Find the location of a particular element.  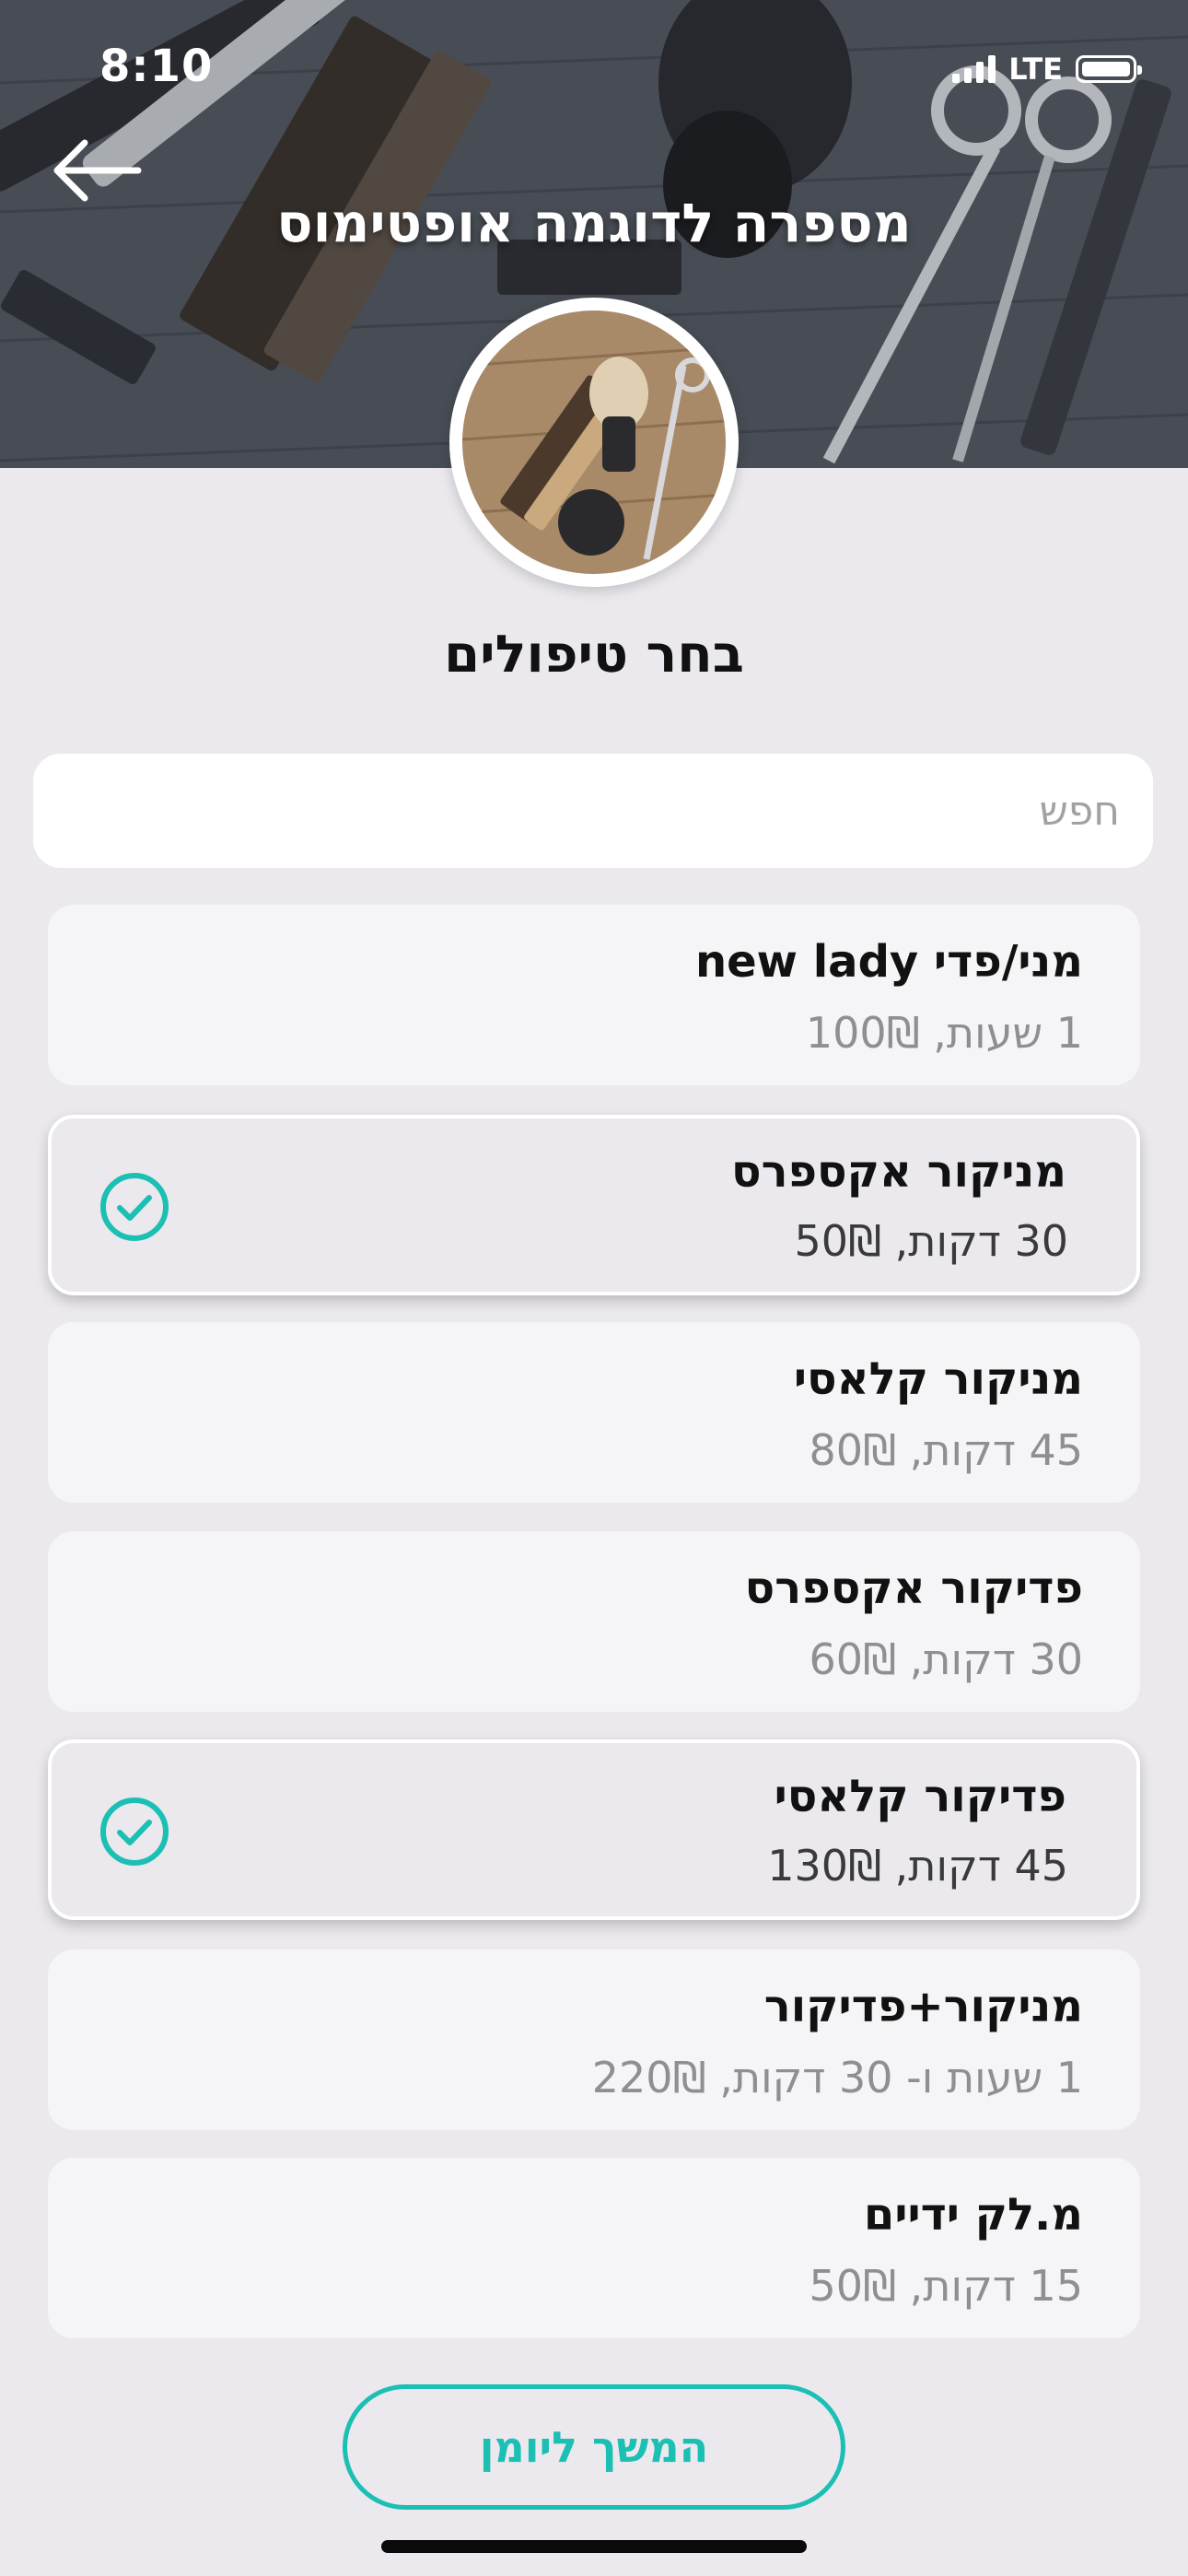

service-duration-price: 1 שעות, 100₪ is located at coordinates (944, 1033).